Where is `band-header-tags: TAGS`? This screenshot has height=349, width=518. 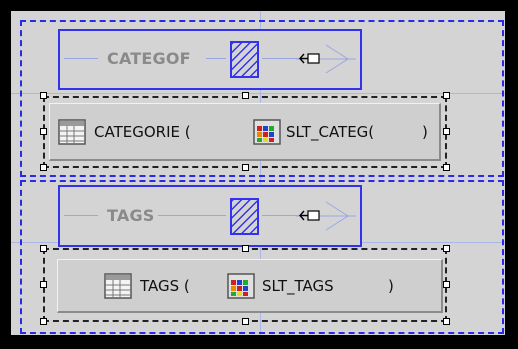
band-header-tags: TAGS is located at coordinates (210, 216).